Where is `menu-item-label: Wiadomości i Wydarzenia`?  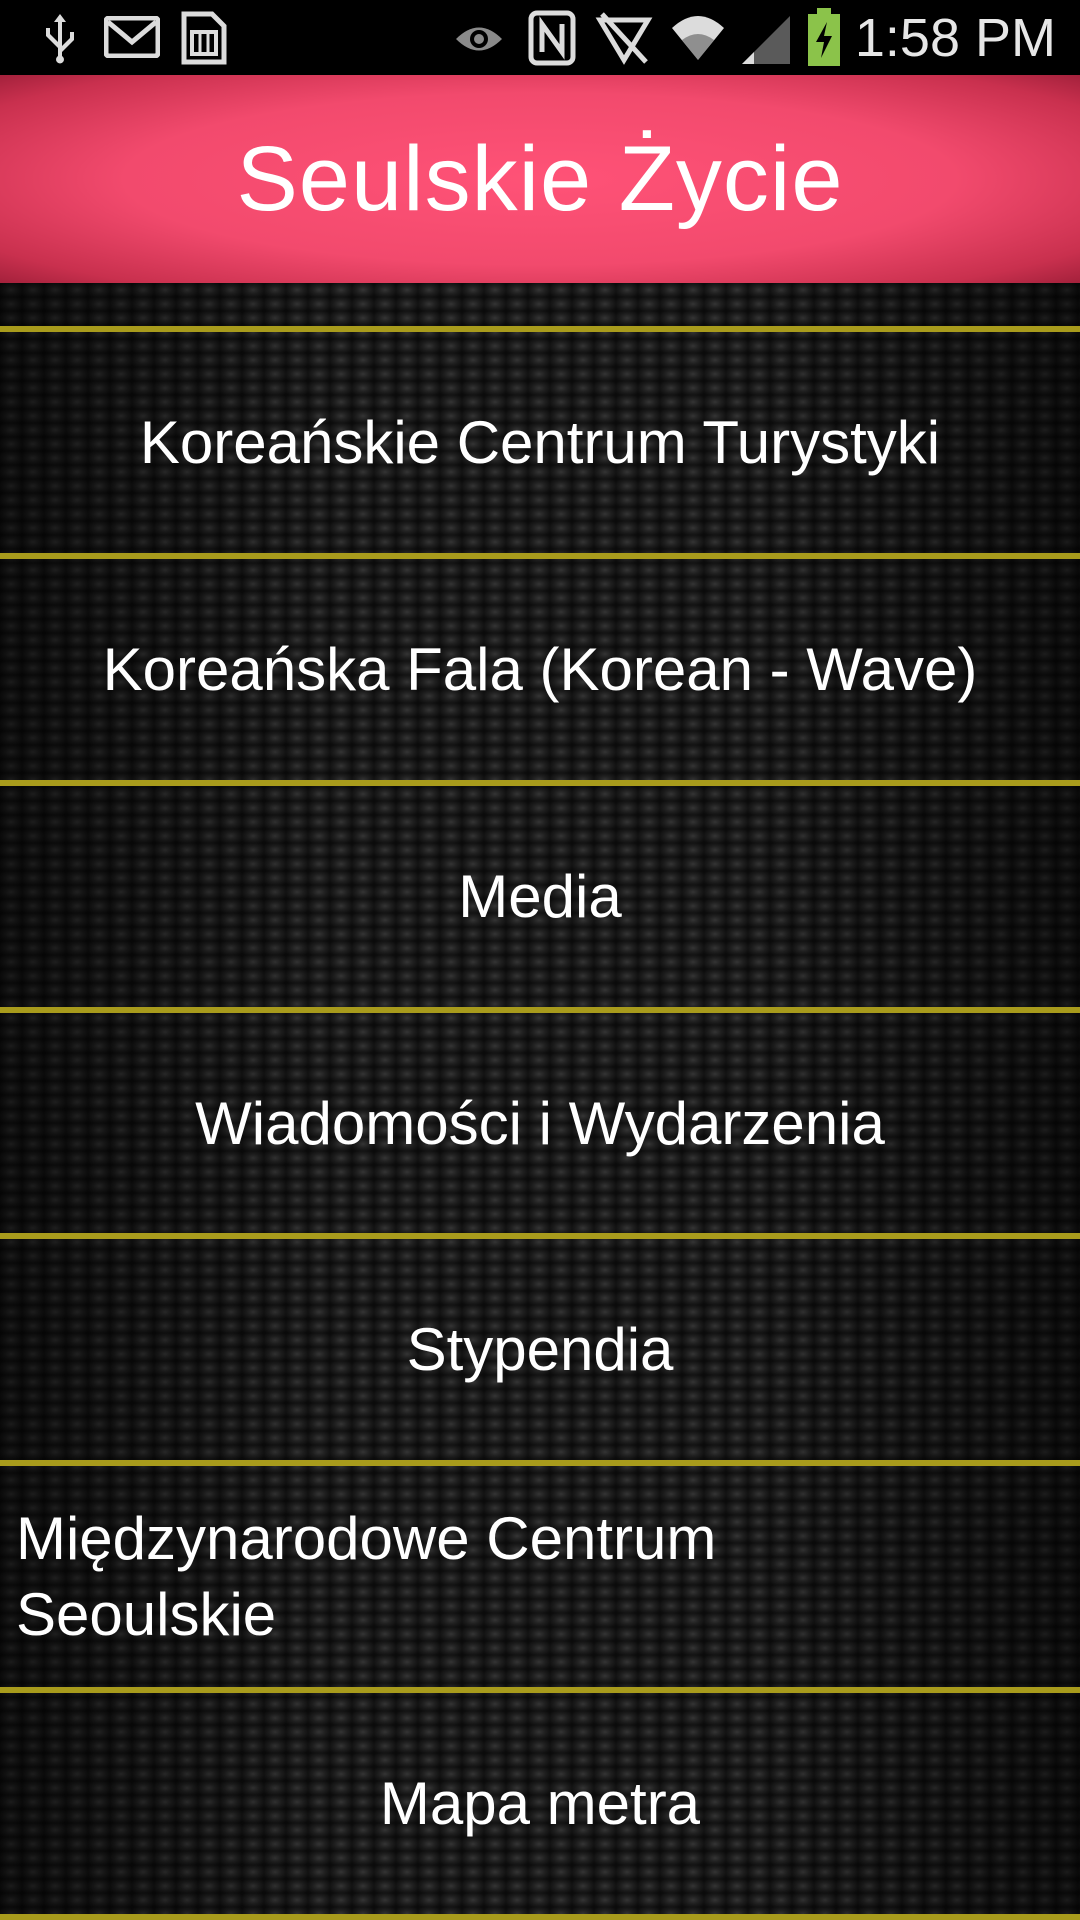
menu-item-label: Wiadomości i Wydarzenia is located at coordinates (540, 1123).